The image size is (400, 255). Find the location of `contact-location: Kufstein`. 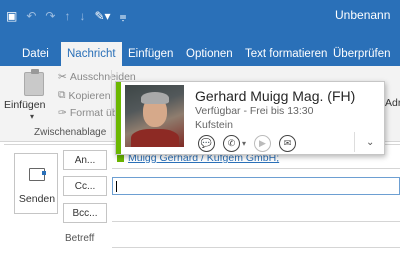

contact-location: Kufstein is located at coordinates (214, 125).